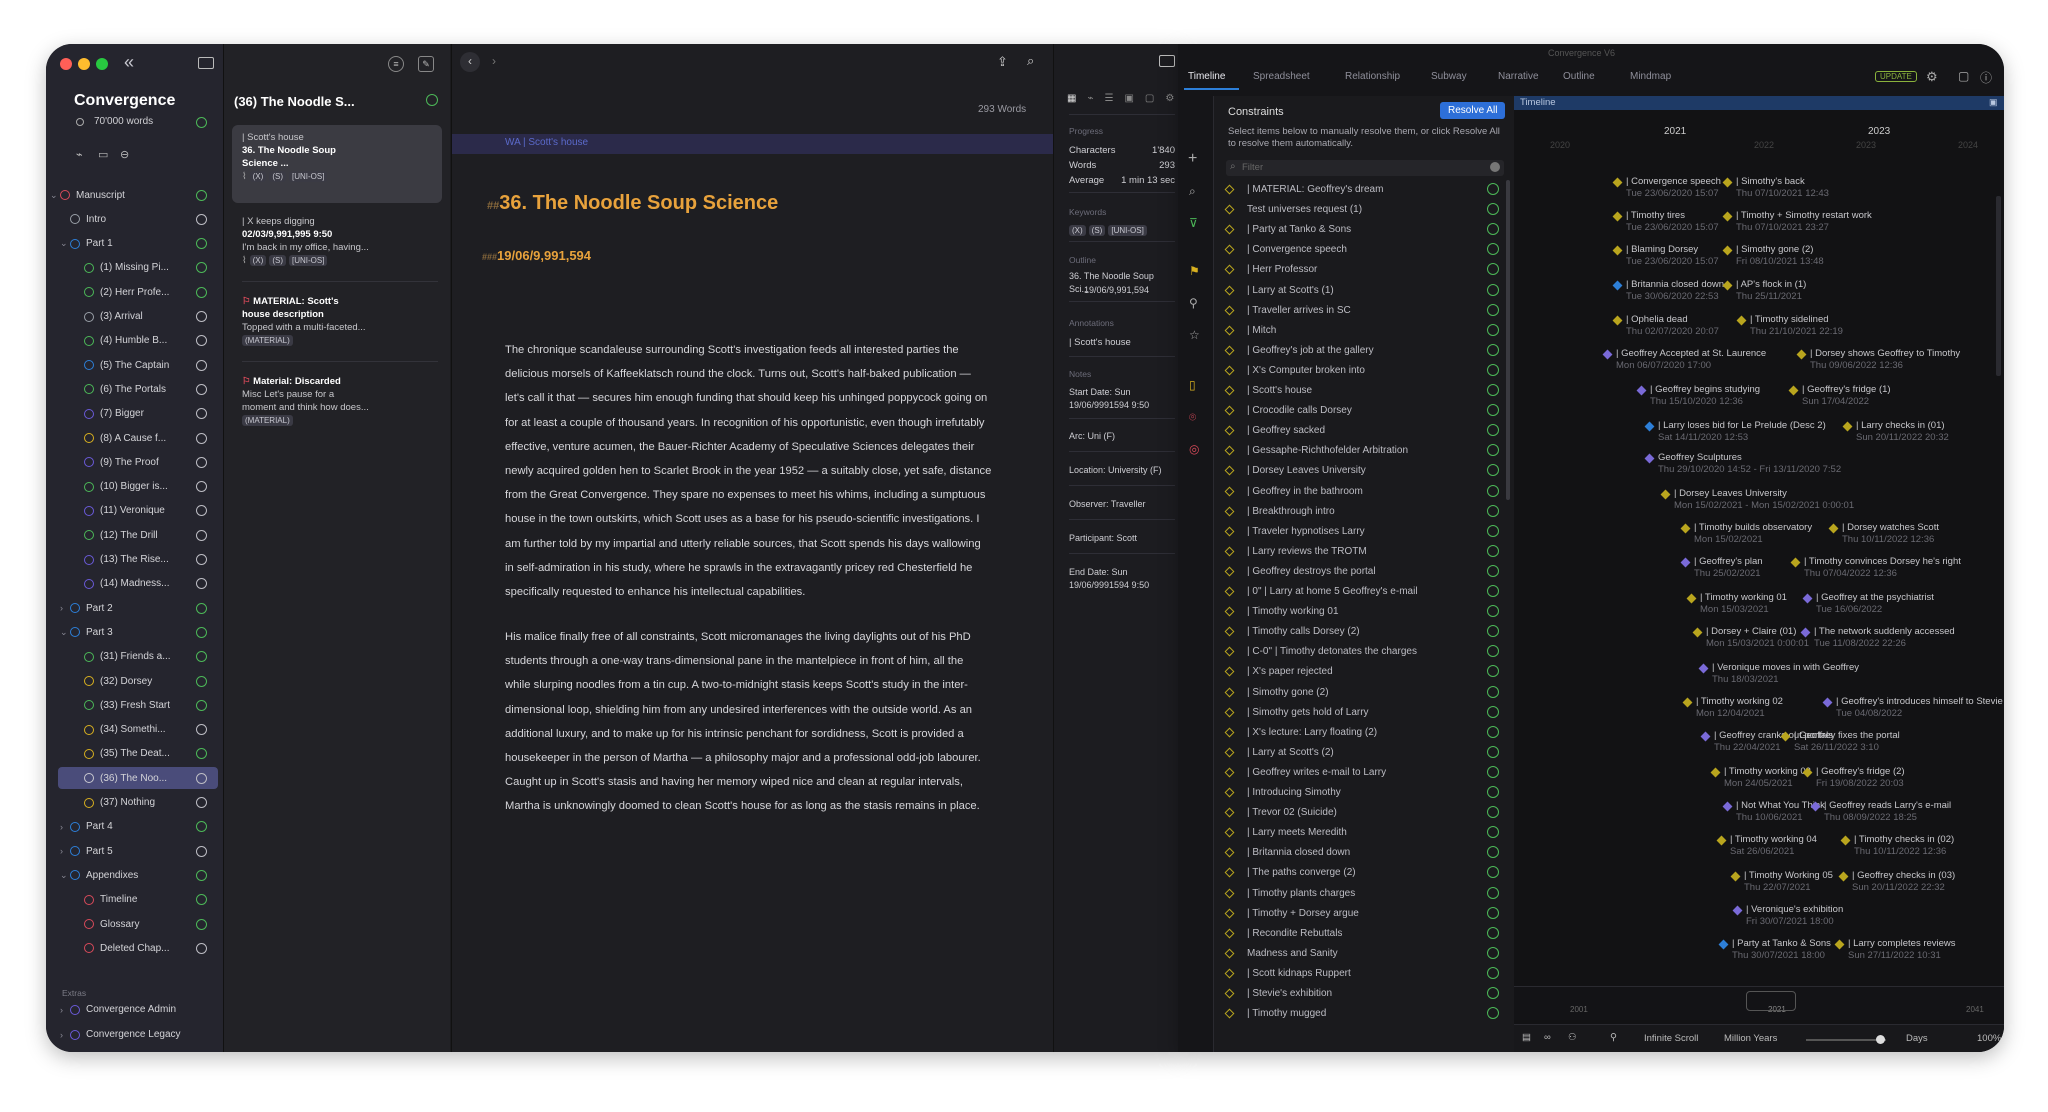 The height and width of the screenshot is (1112, 2048). I want to click on timeline-event: | AP's flock in (1) Thu 25/11/2021, so click(1764, 291).